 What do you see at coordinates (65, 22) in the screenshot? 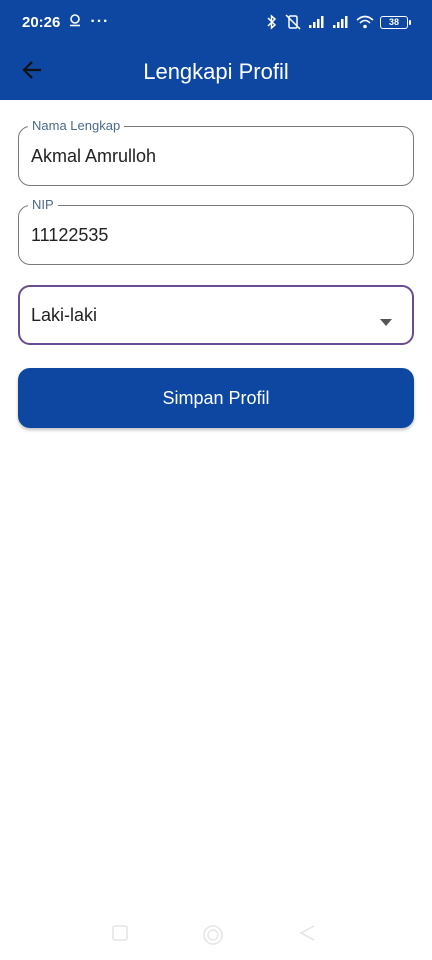
I see `status-left: 20:26 ···` at bounding box center [65, 22].